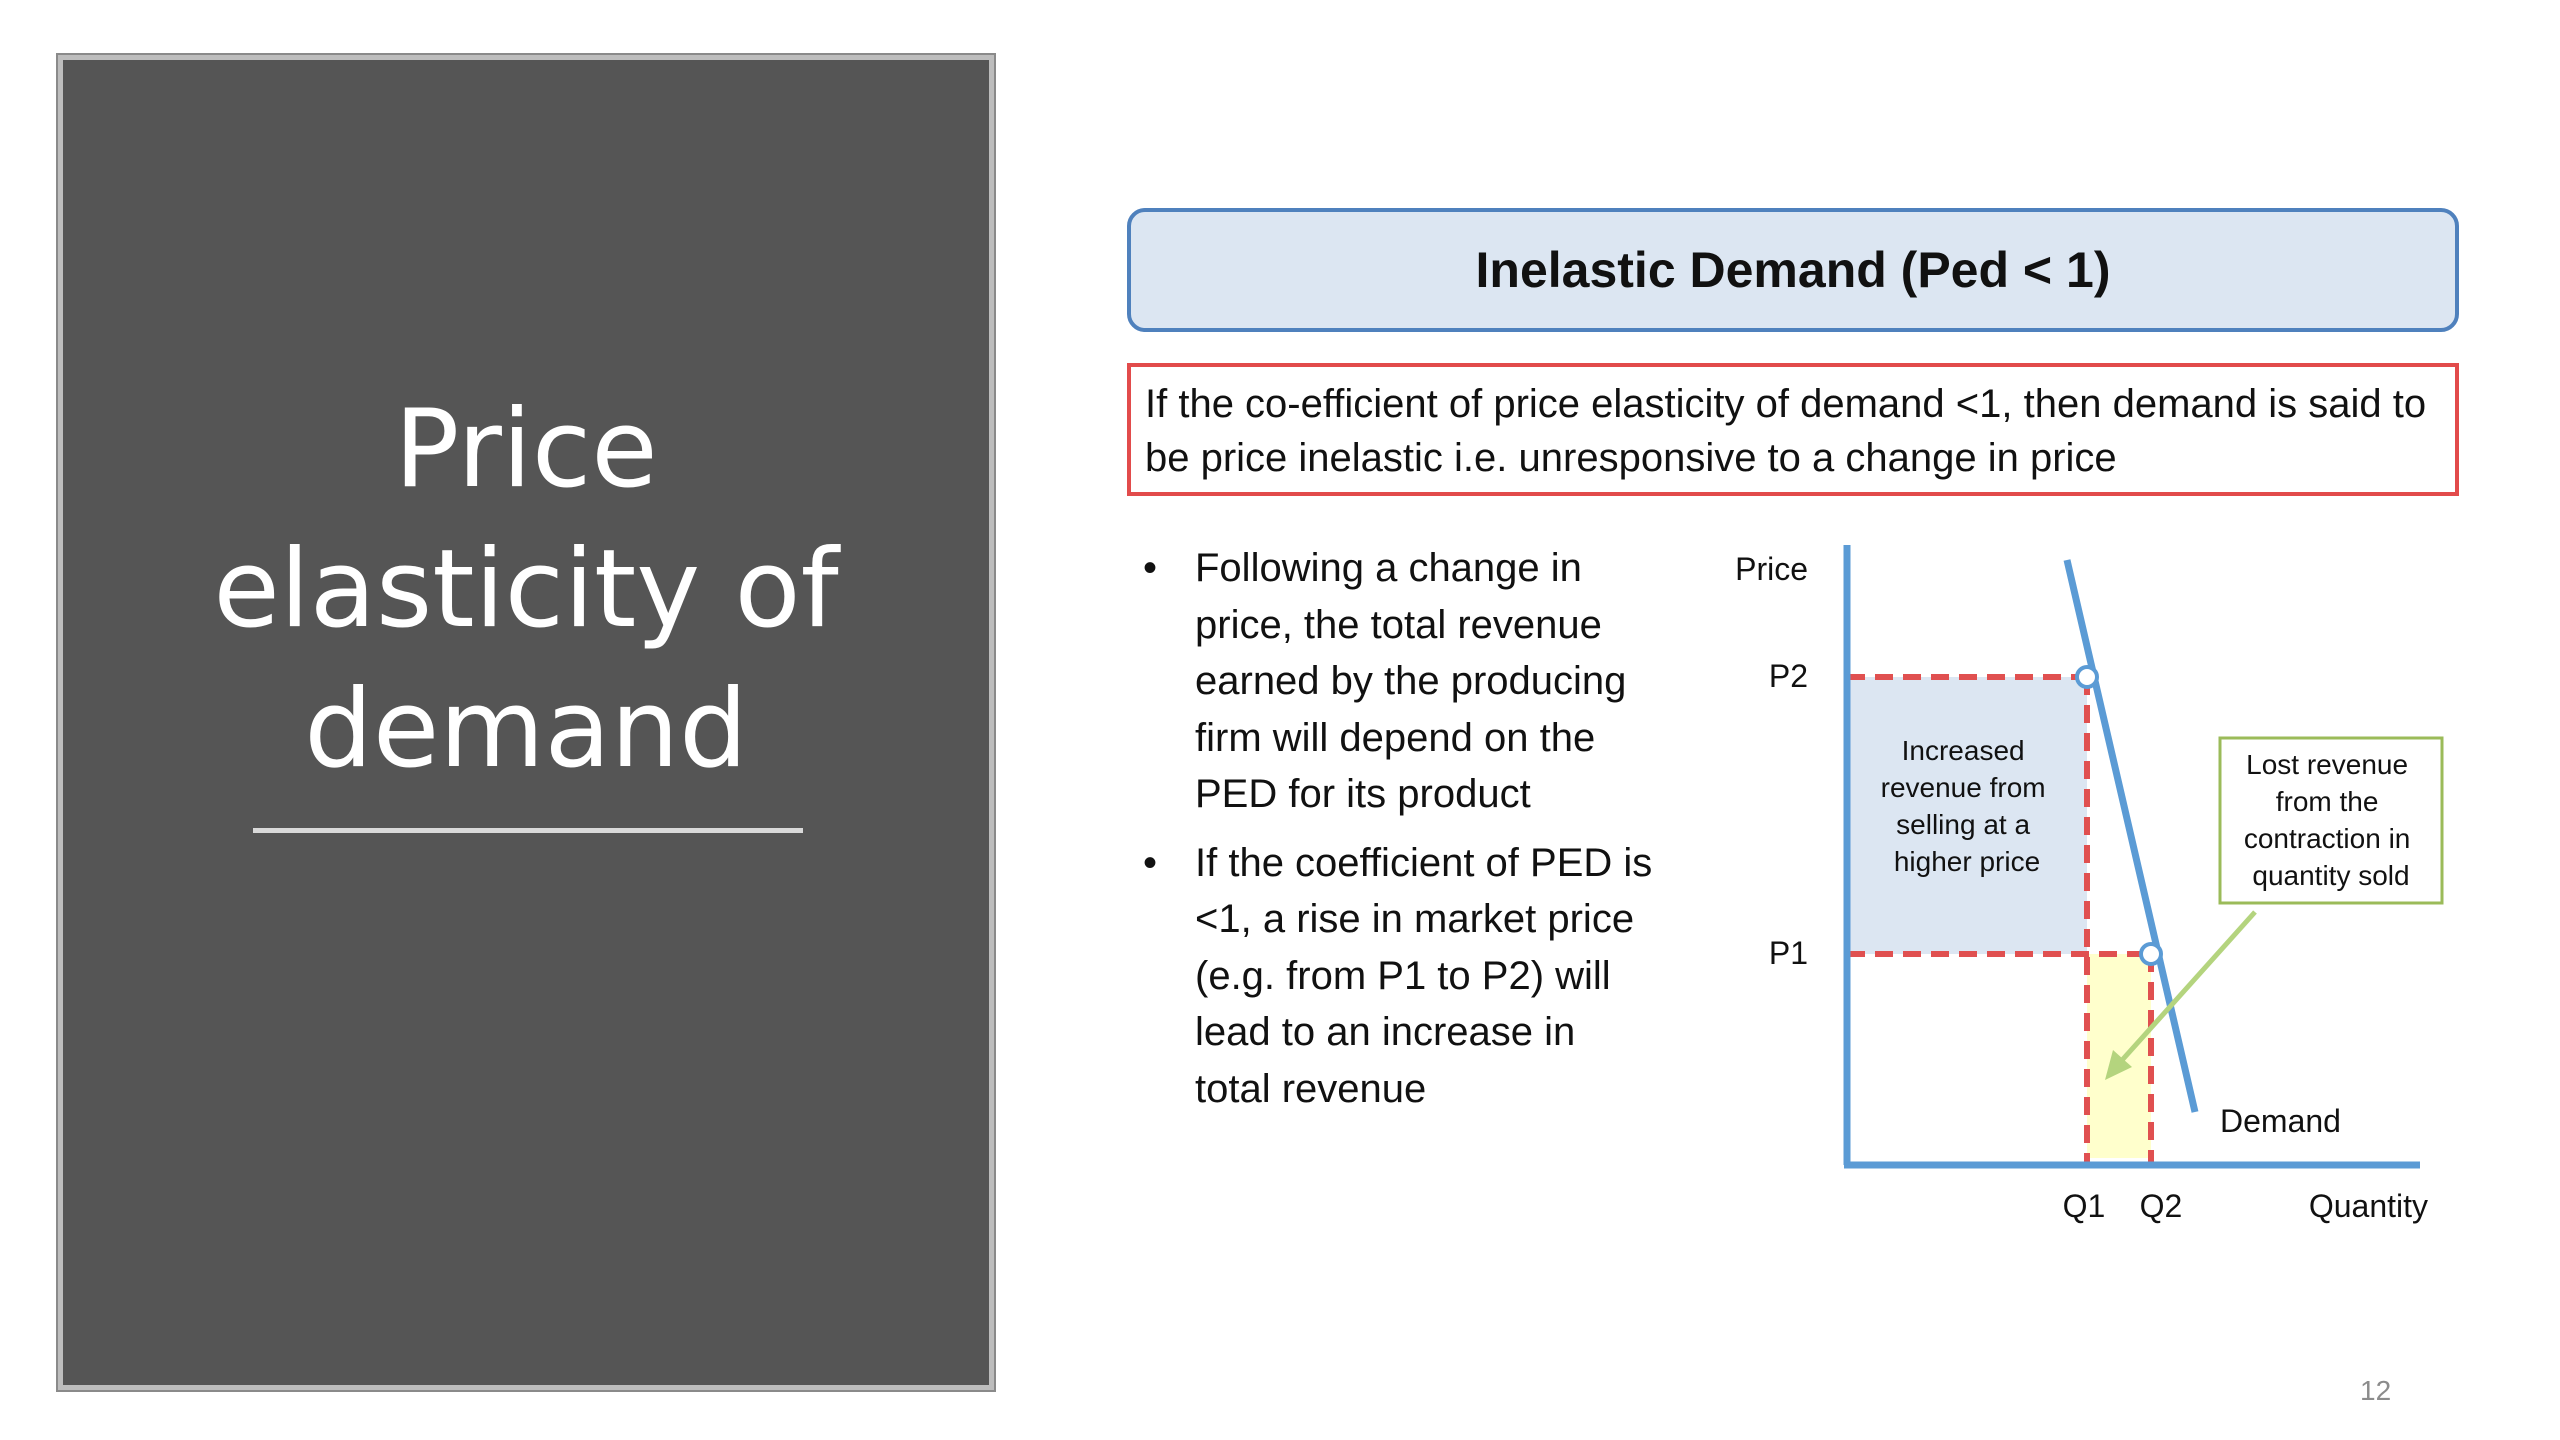  I want to click on gain-area-line: higher price, so click(1967, 861).